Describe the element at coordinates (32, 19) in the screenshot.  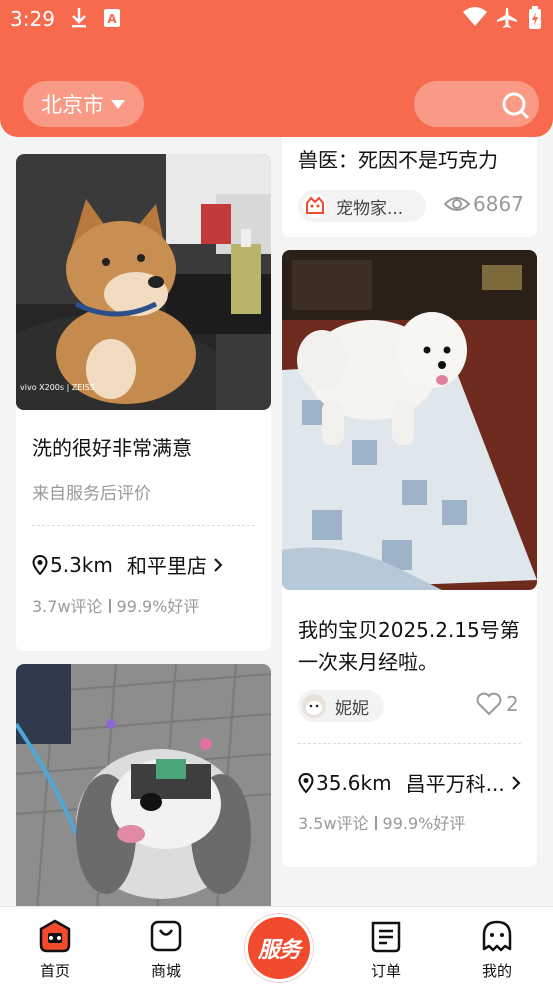
I see `status-time: 3:29` at that location.